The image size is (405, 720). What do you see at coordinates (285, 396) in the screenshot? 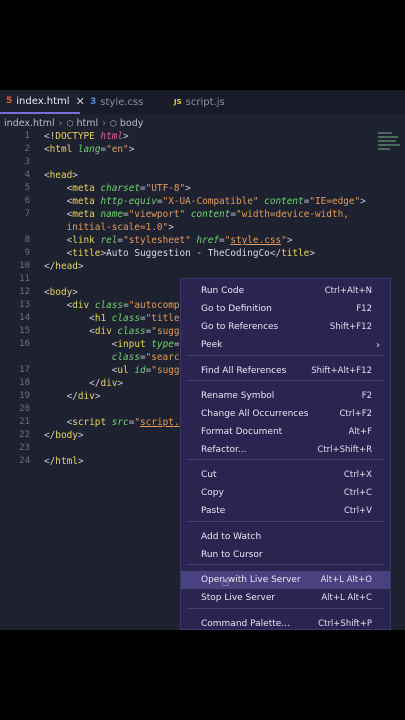
I see `menu-item-rename-symbol: Rename Symbol F2` at bounding box center [285, 396].